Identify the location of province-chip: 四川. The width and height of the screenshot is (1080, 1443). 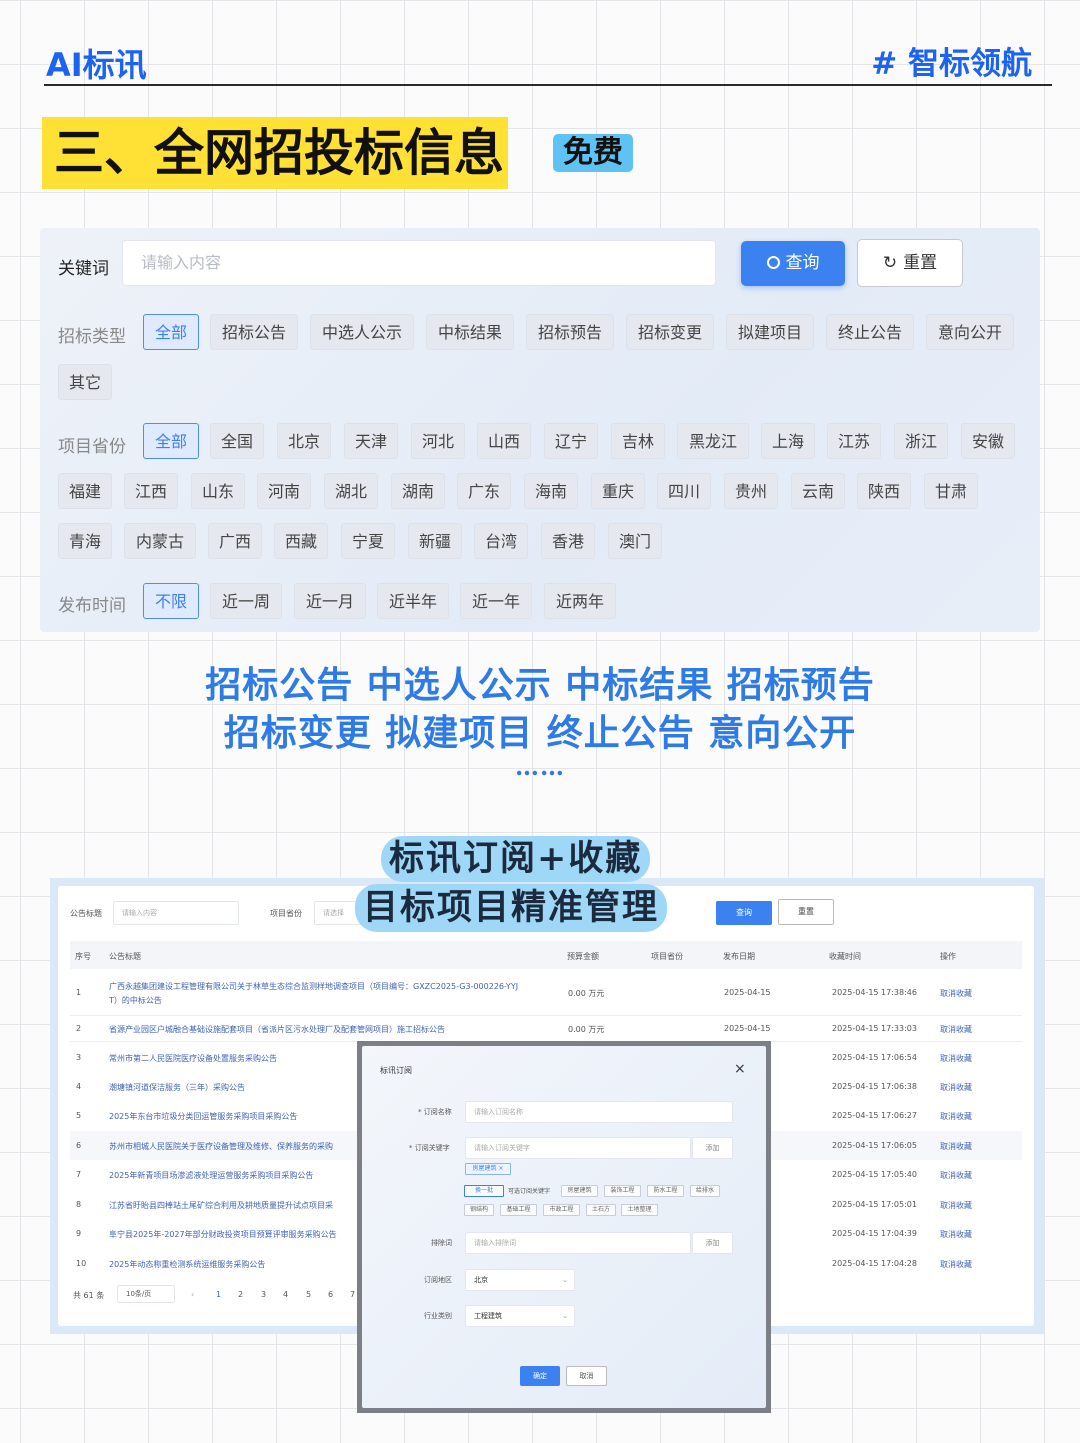
(684, 491).